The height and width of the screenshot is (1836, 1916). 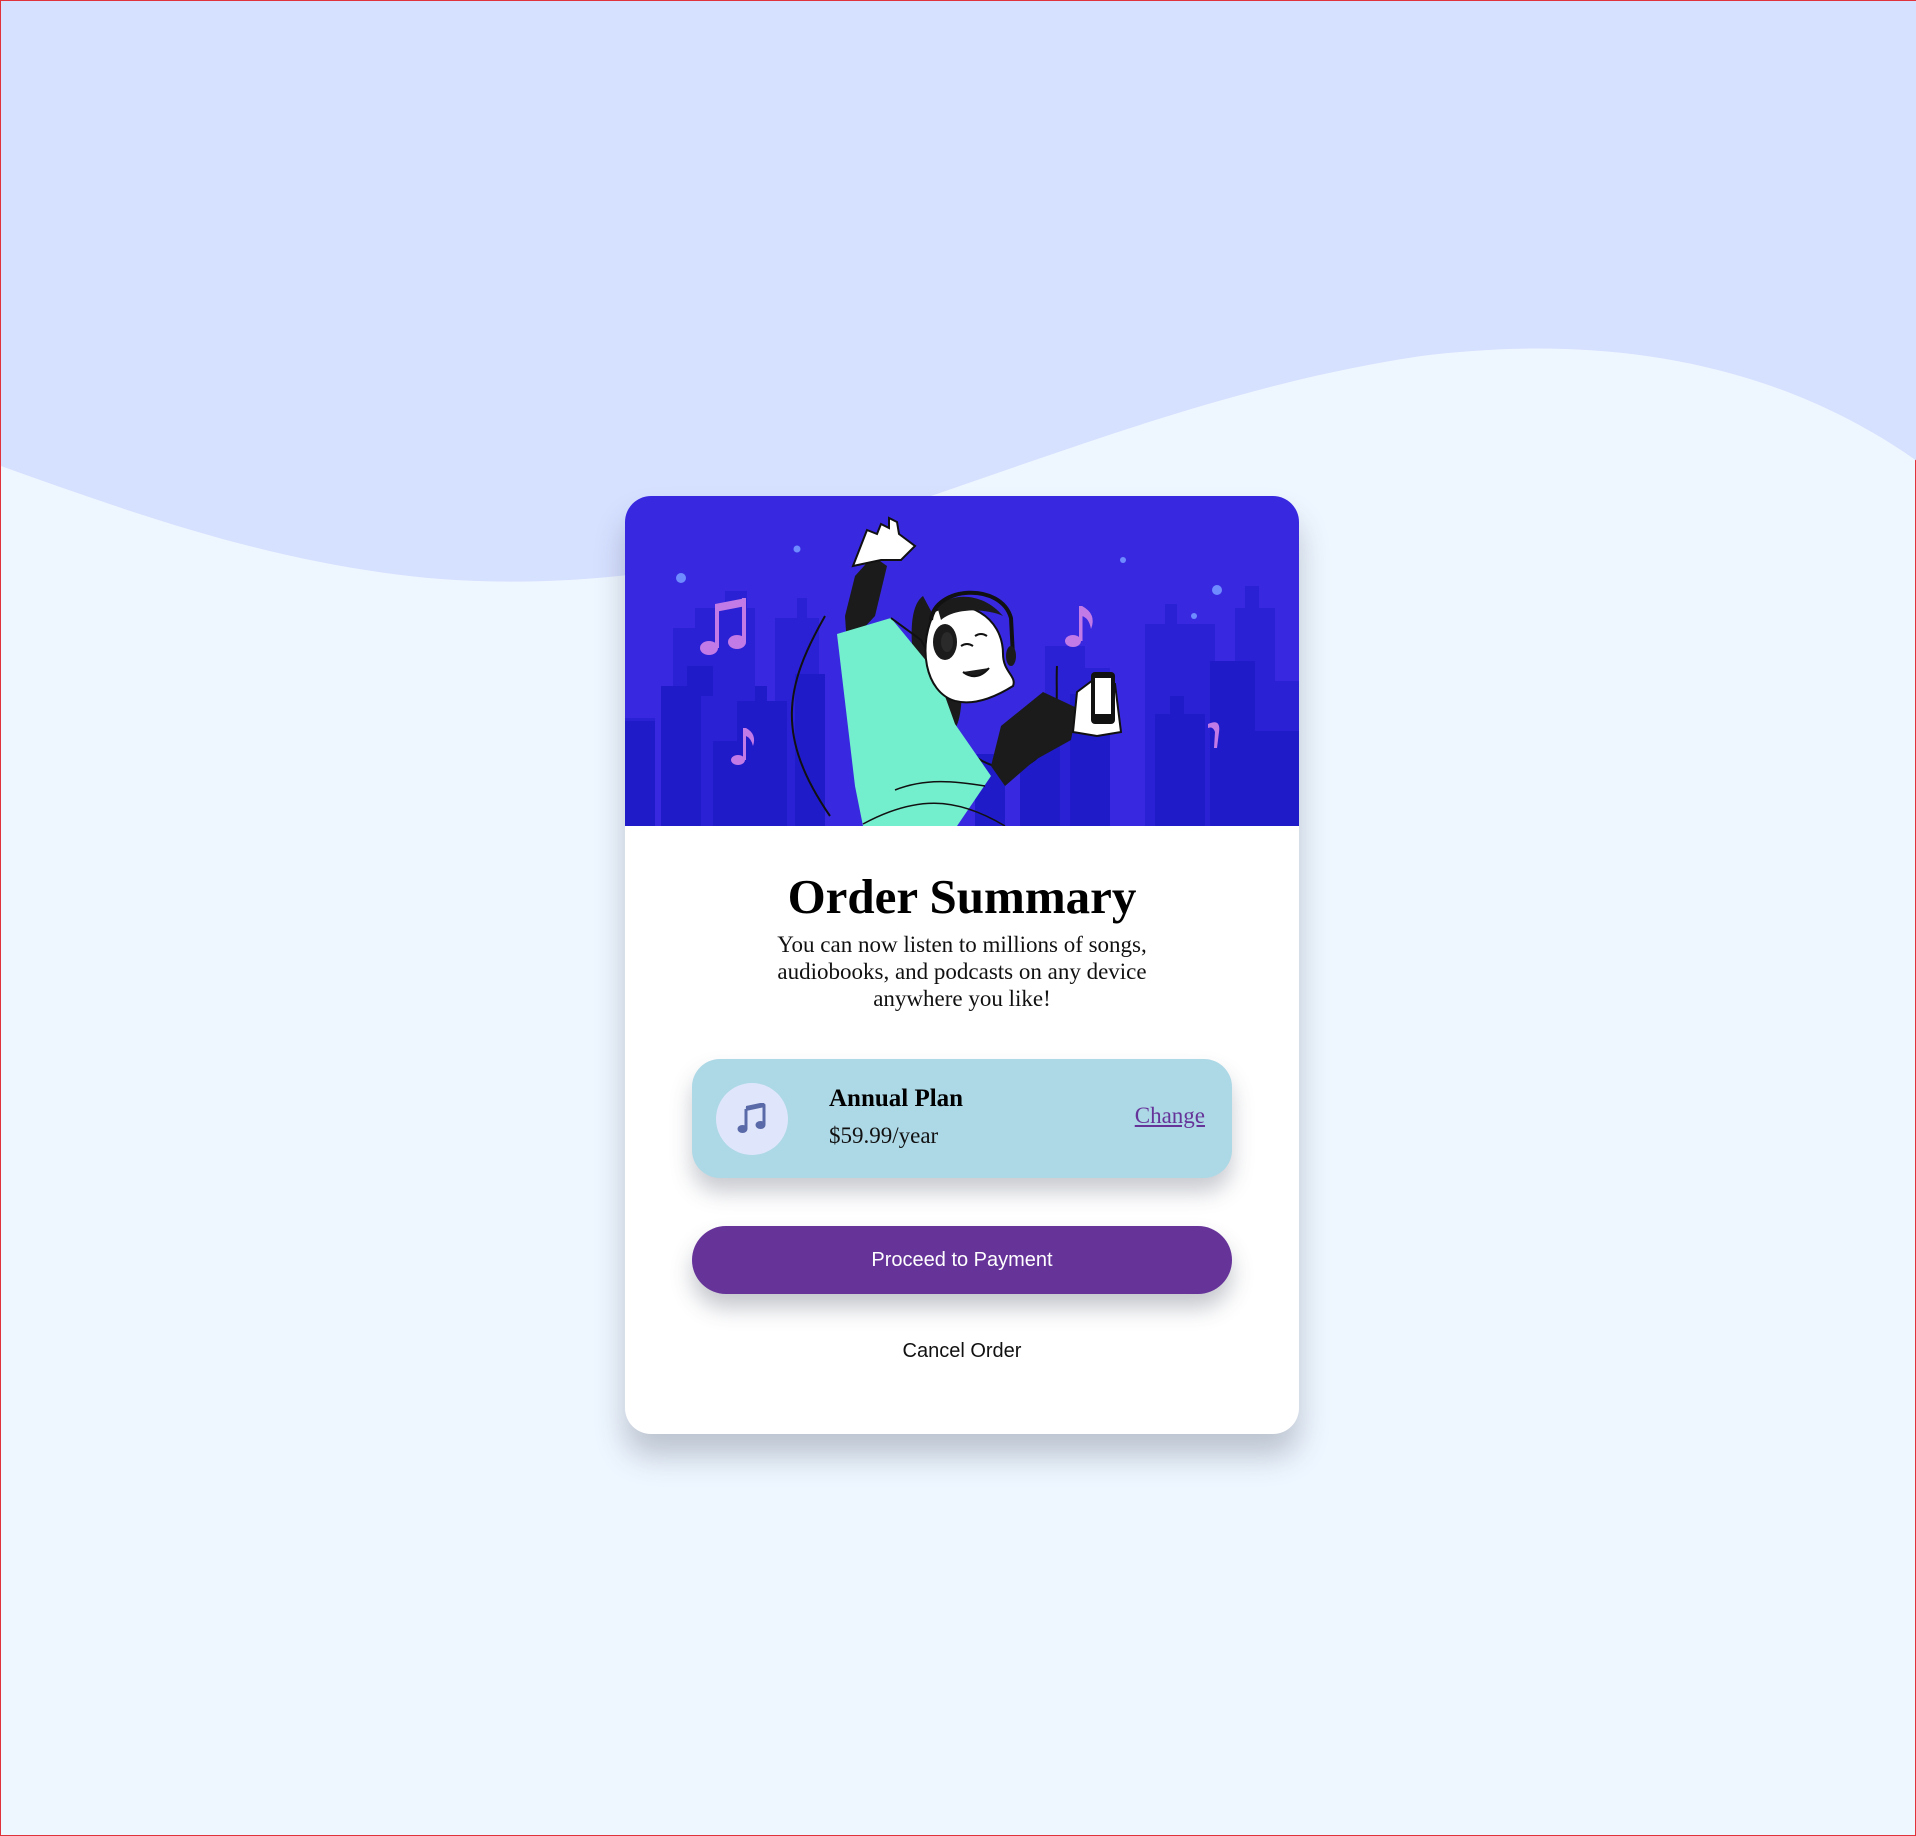 I want to click on plan-price: $59.99/year, so click(x=884, y=1135).